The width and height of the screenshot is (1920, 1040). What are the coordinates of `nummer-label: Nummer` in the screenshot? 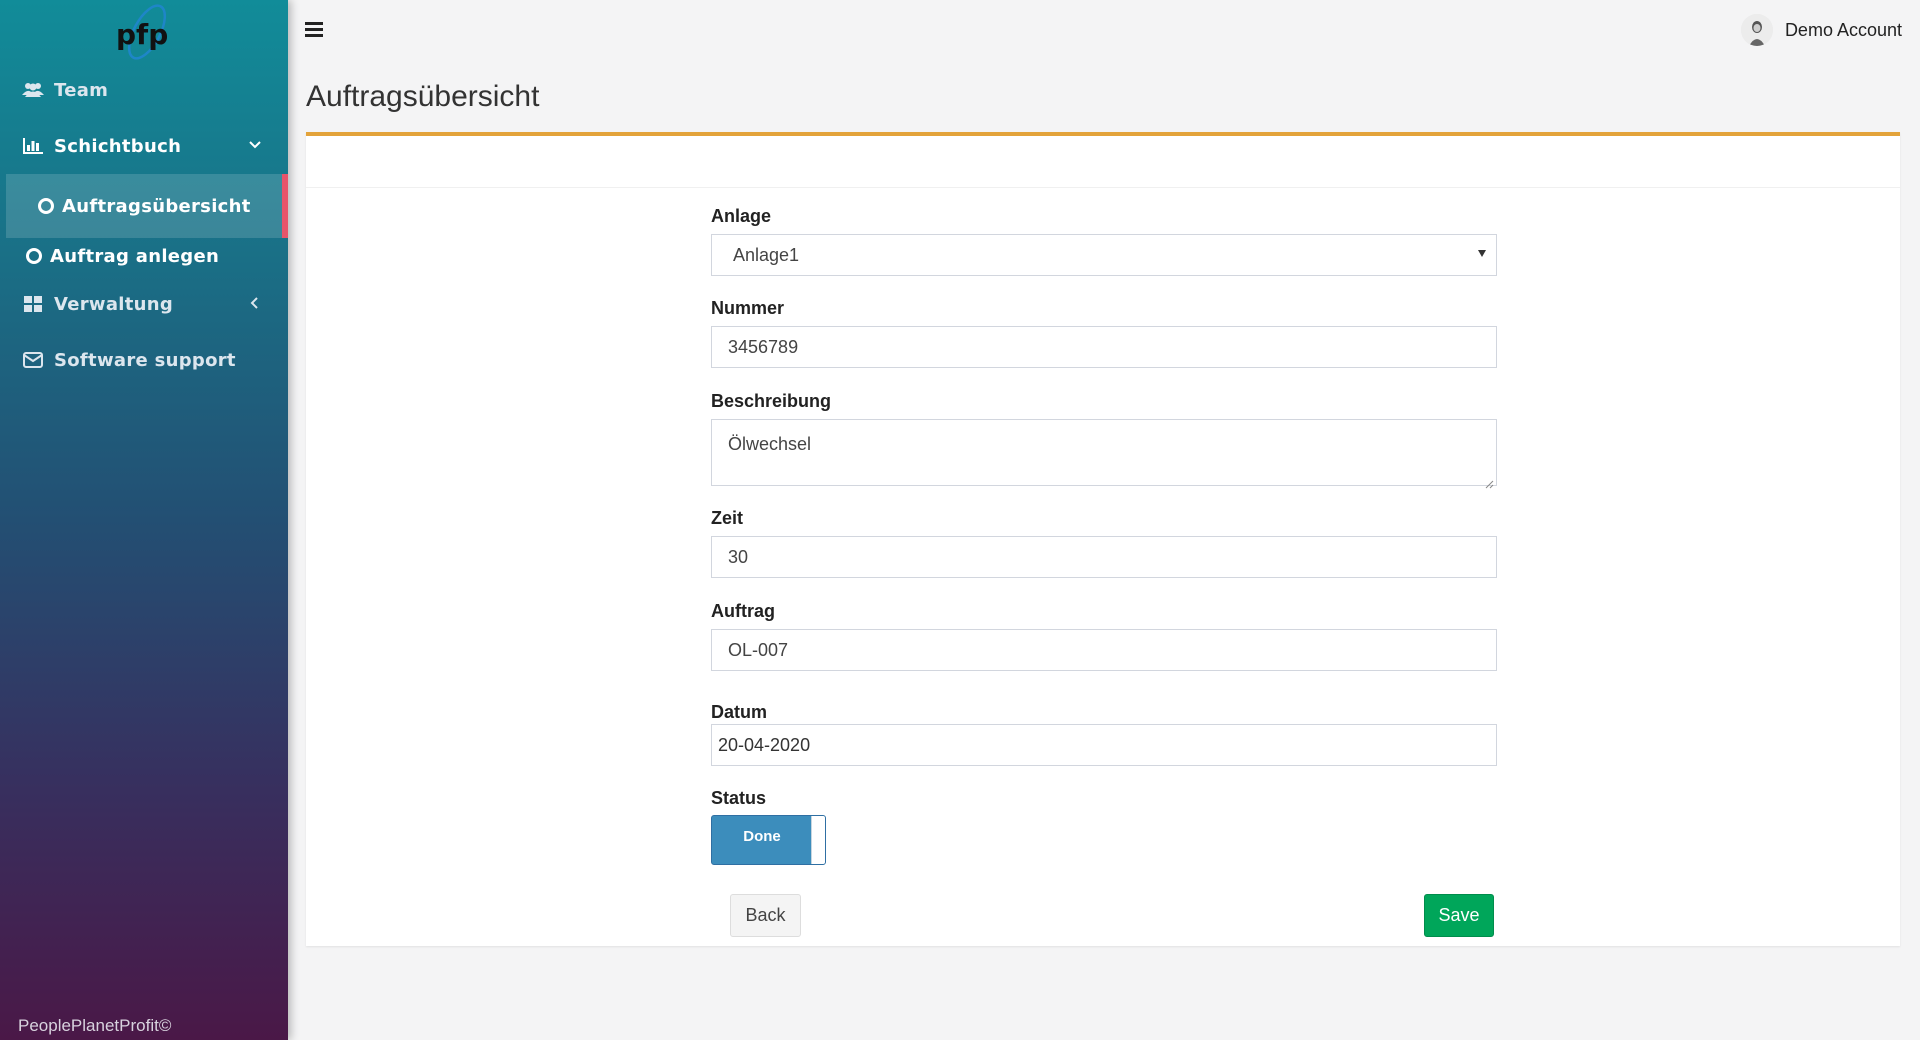 It's located at (748, 308).